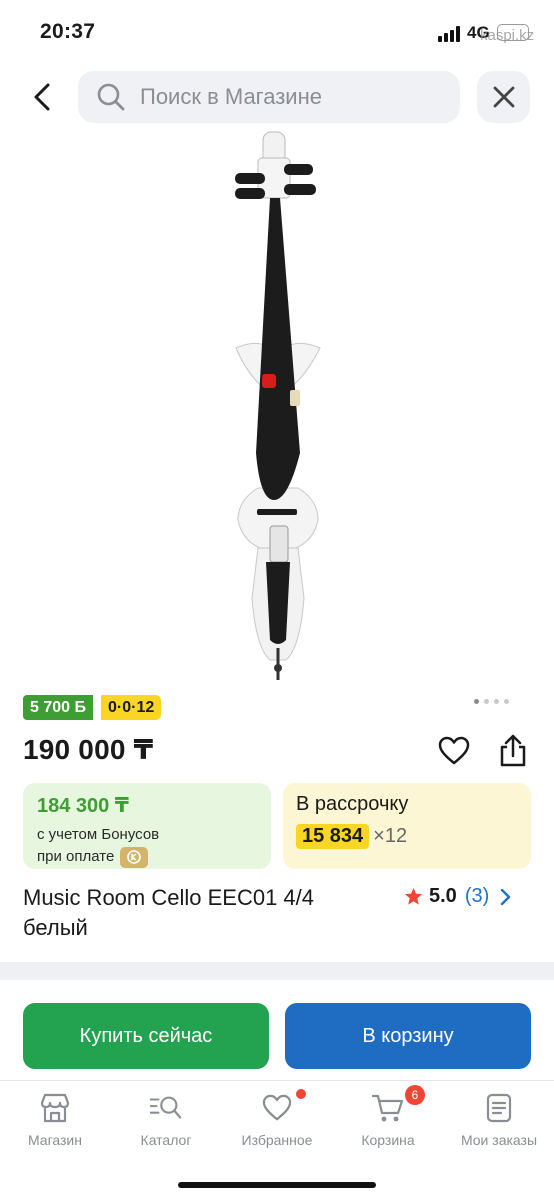  What do you see at coordinates (169, 912) in the screenshot?
I see `product-title: Music Room Cello EEC01 4/4 белый` at bounding box center [169, 912].